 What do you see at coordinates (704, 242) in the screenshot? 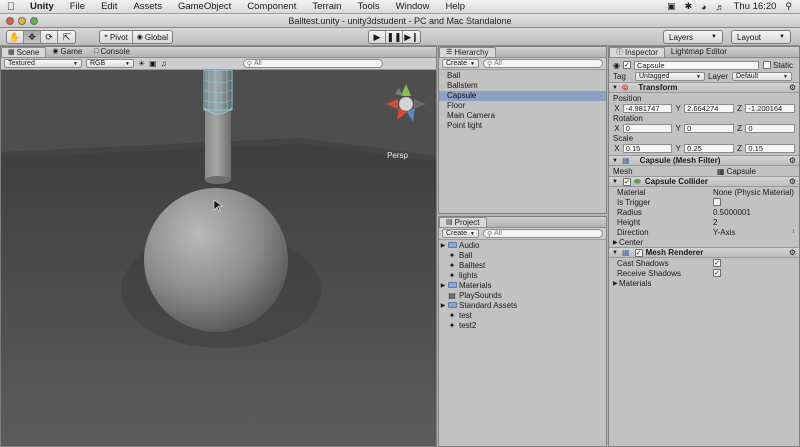
I see `center-row: ▶ Center` at bounding box center [704, 242].